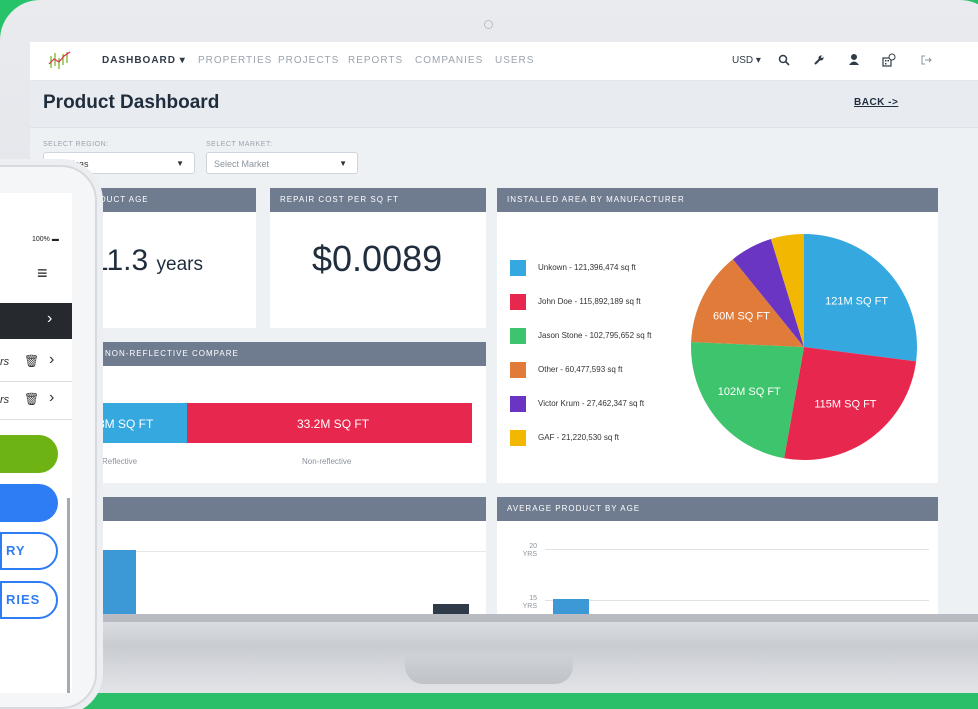  Describe the element at coordinates (239, 144) in the screenshot. I see `market-label: SELECT MARKET:` at that location.